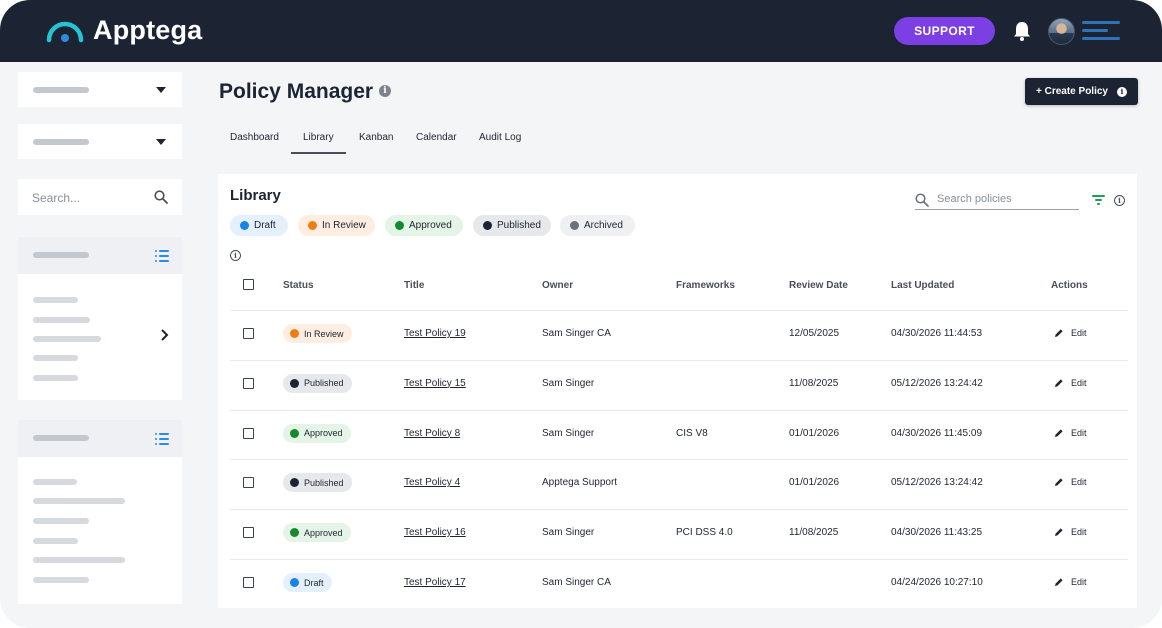 Image resolution: width=1162 pixels, height=628 pixels. I want to click on select-all-checkbox, so click(248, 284).